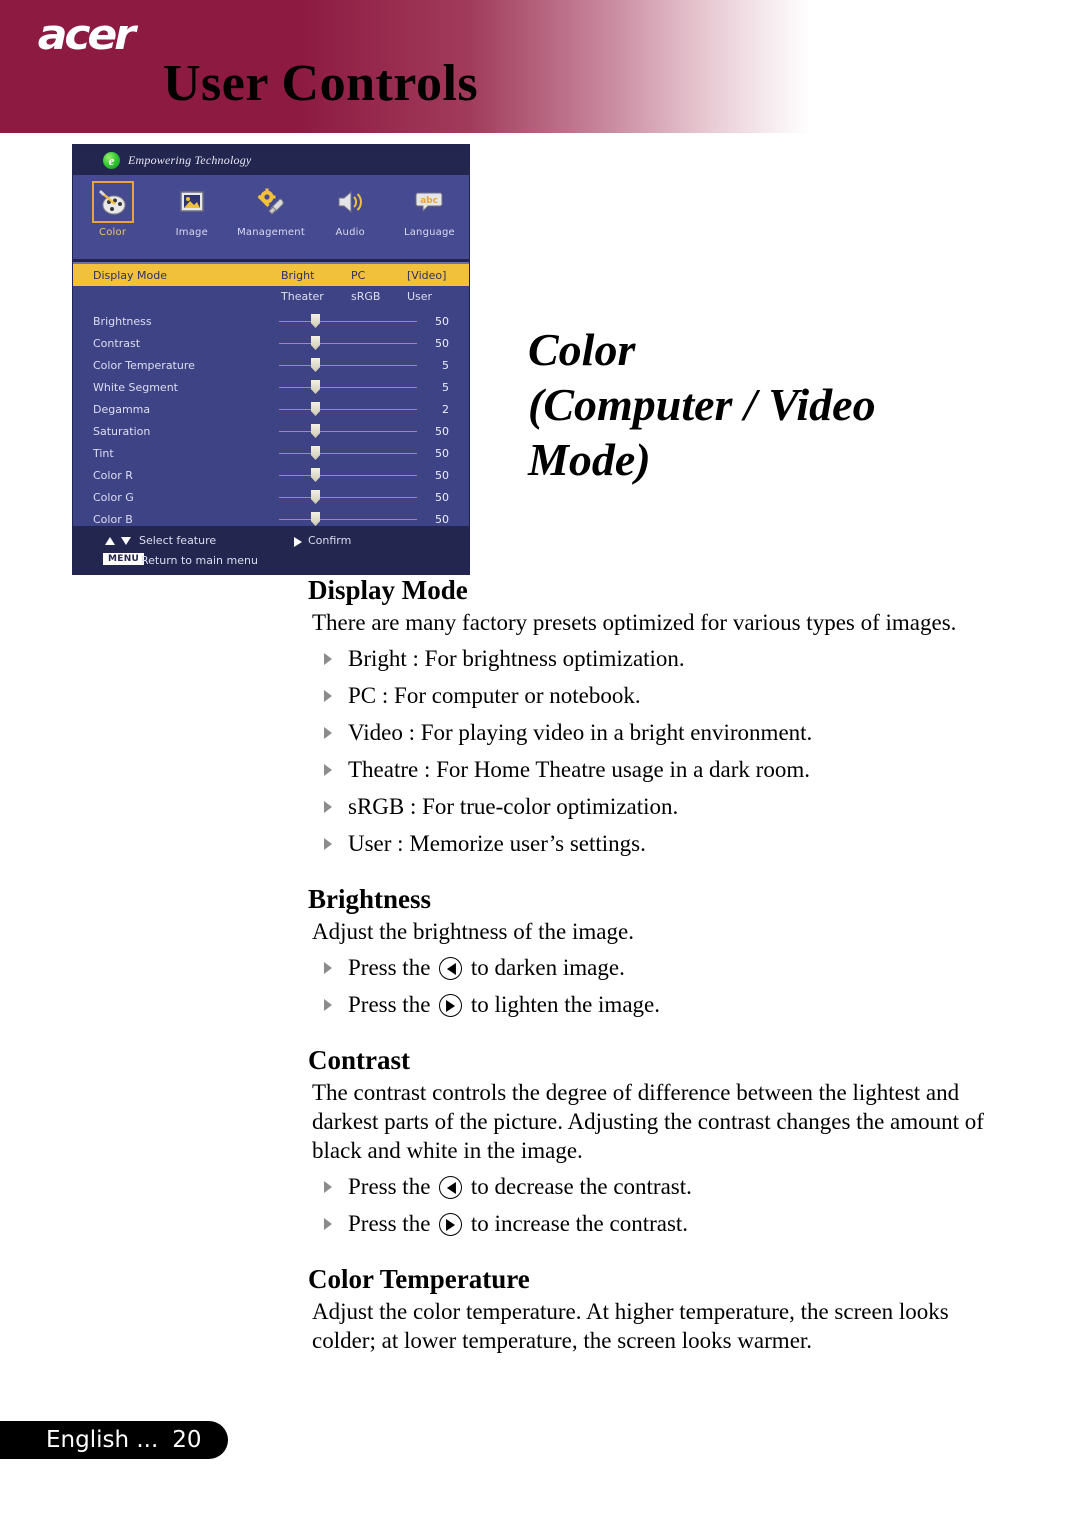 Image resolution: width=1080 pixels, height=1532 pixels. What do you see at coordinates (271, 160) in the screenshot?
I see `osd-brand-bar: e Empowering Technology` at bounding box center [271, 160].